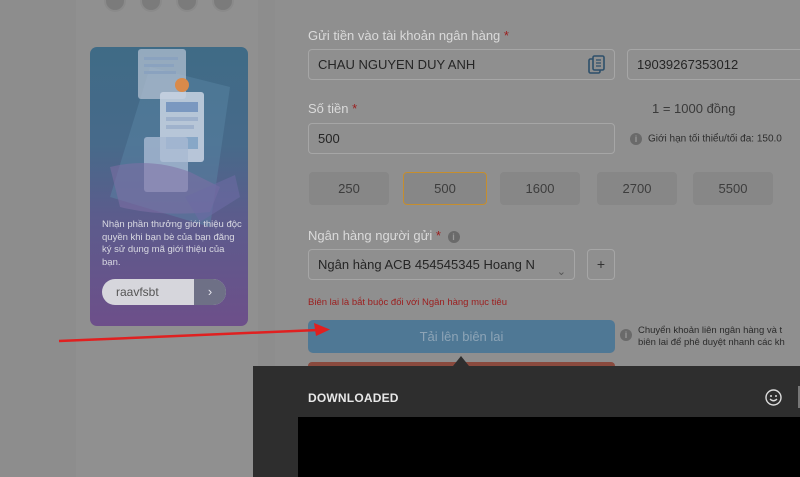  I want to click on chevron-right-icon: ›, so click(210, 292).